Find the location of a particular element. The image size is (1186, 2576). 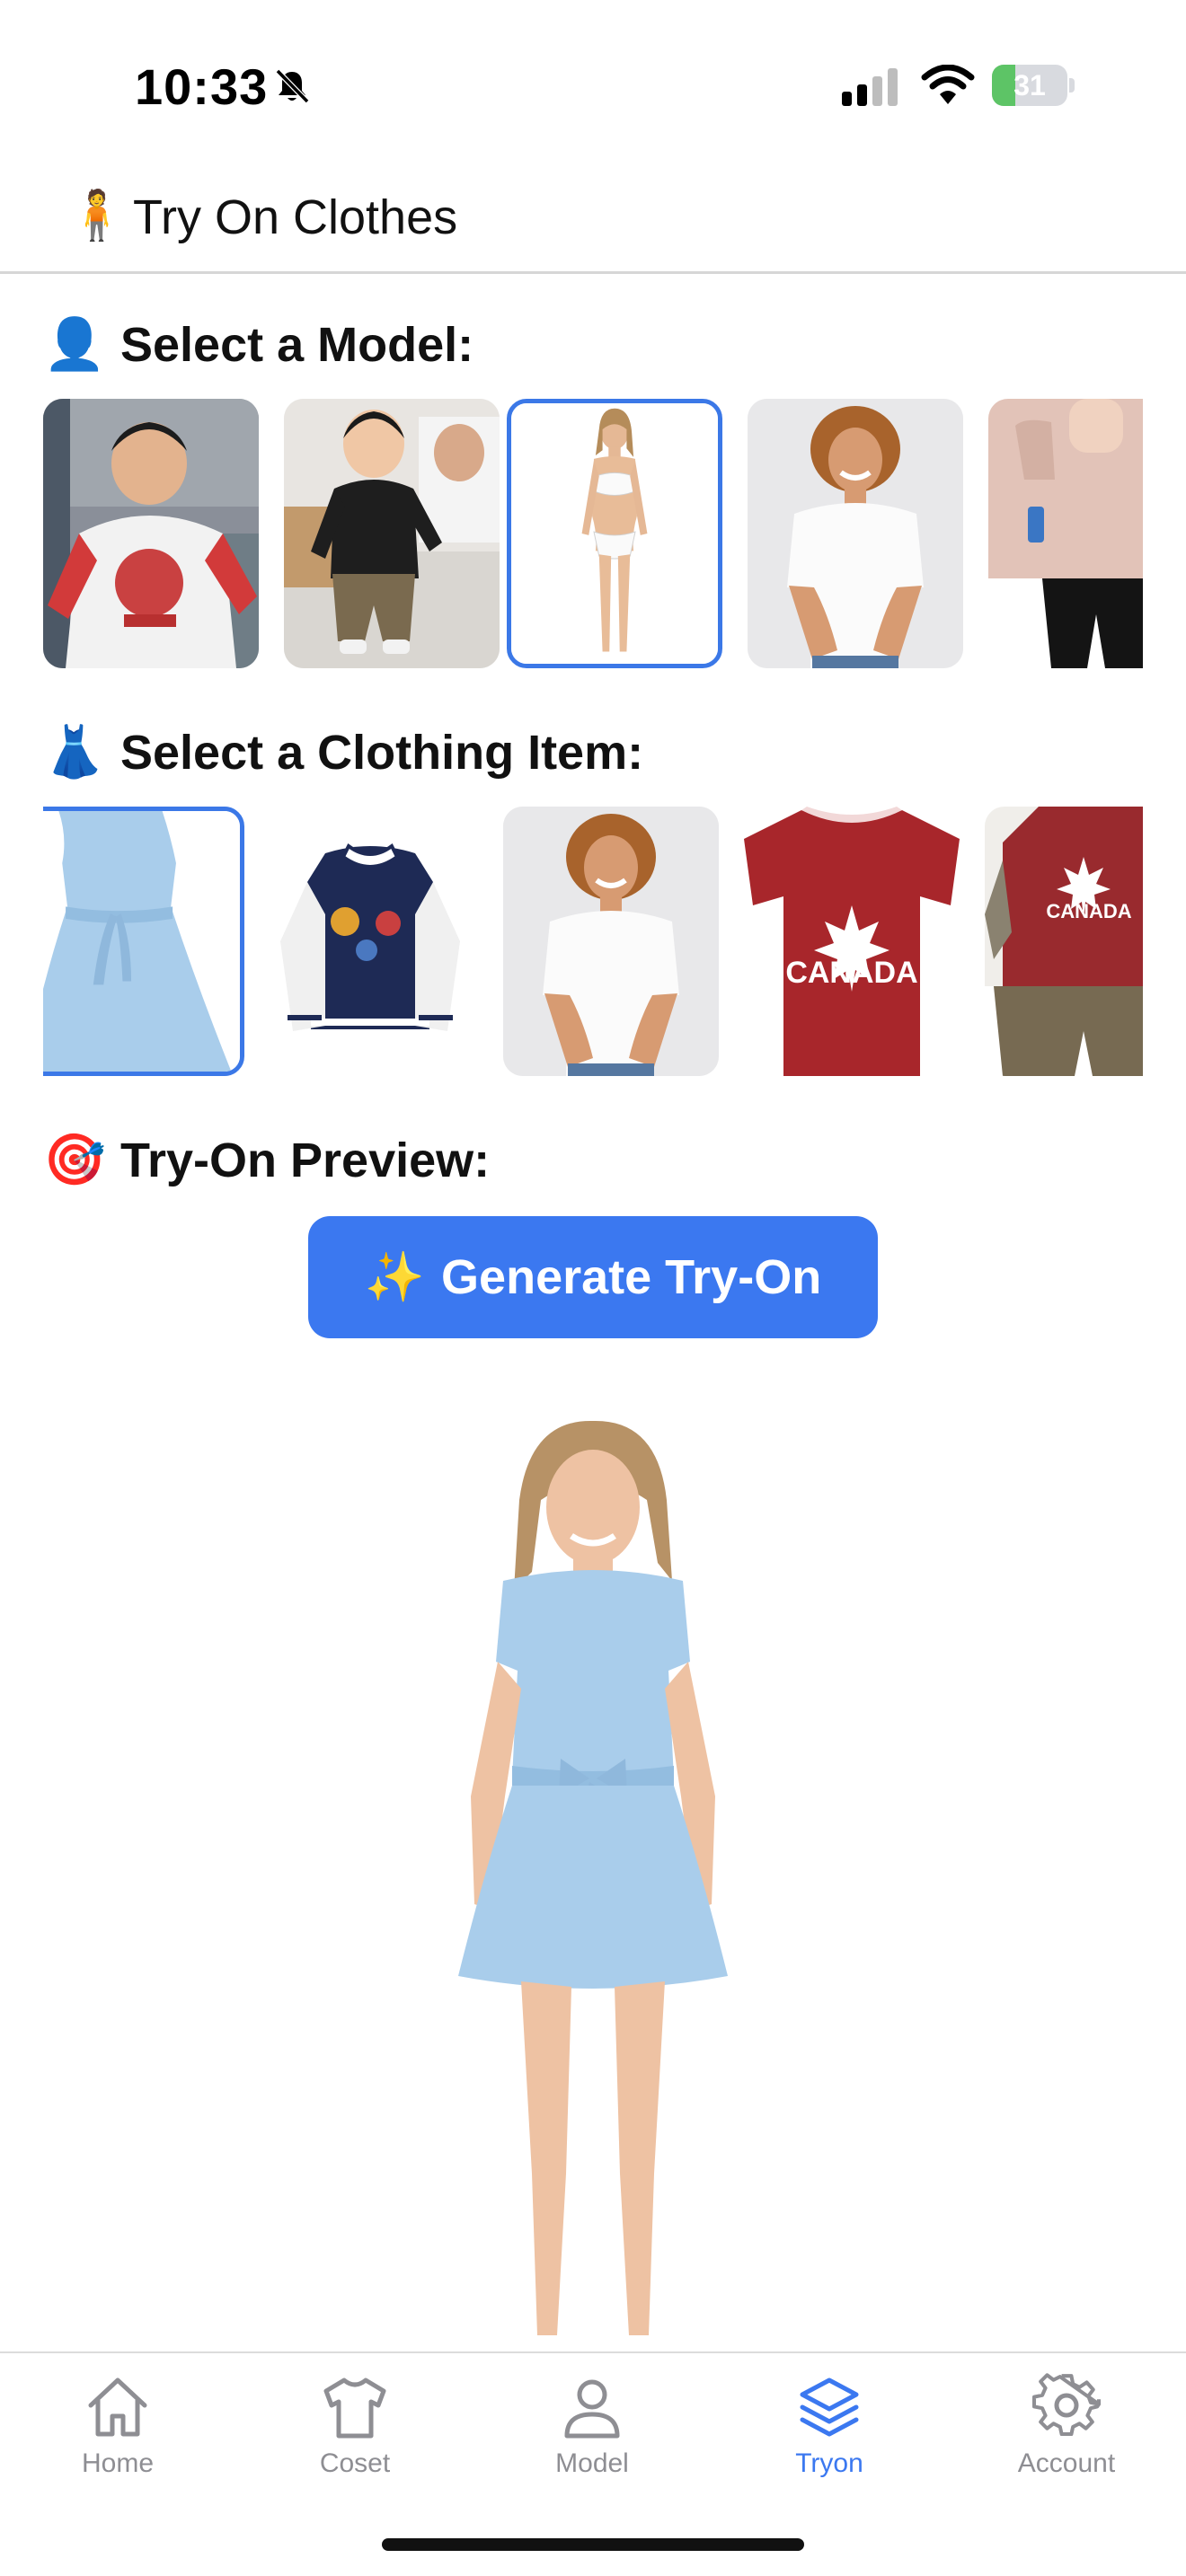

clothing-section-title: 👗 Select a Clothing Item: is located at coordinates (343, 751).